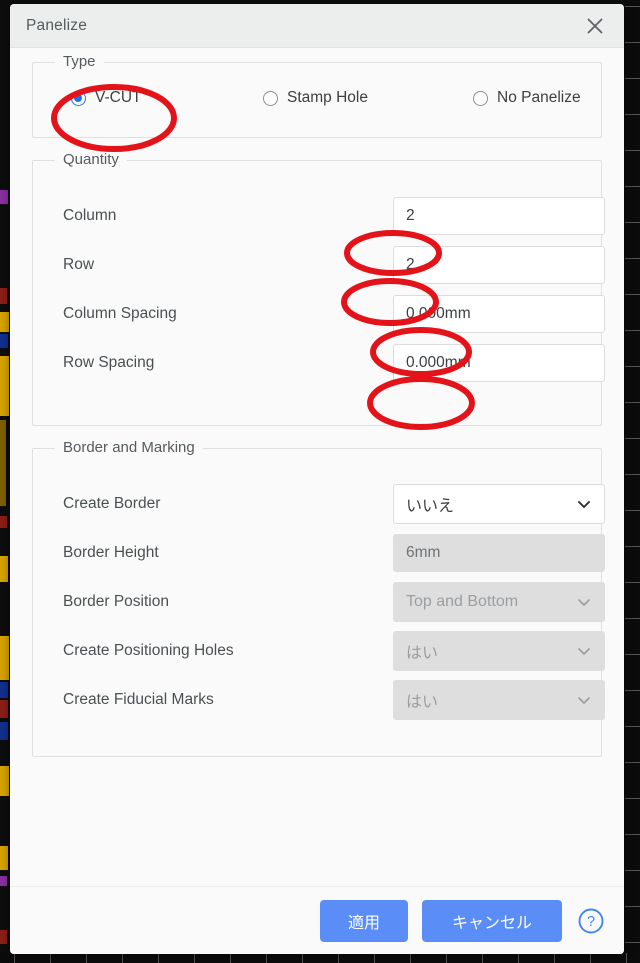 This screenshot has width=640, height=963. Describe the element at coordinates (118, 97) in the screenshot. I see `radio-label: V-CUT` at that location.